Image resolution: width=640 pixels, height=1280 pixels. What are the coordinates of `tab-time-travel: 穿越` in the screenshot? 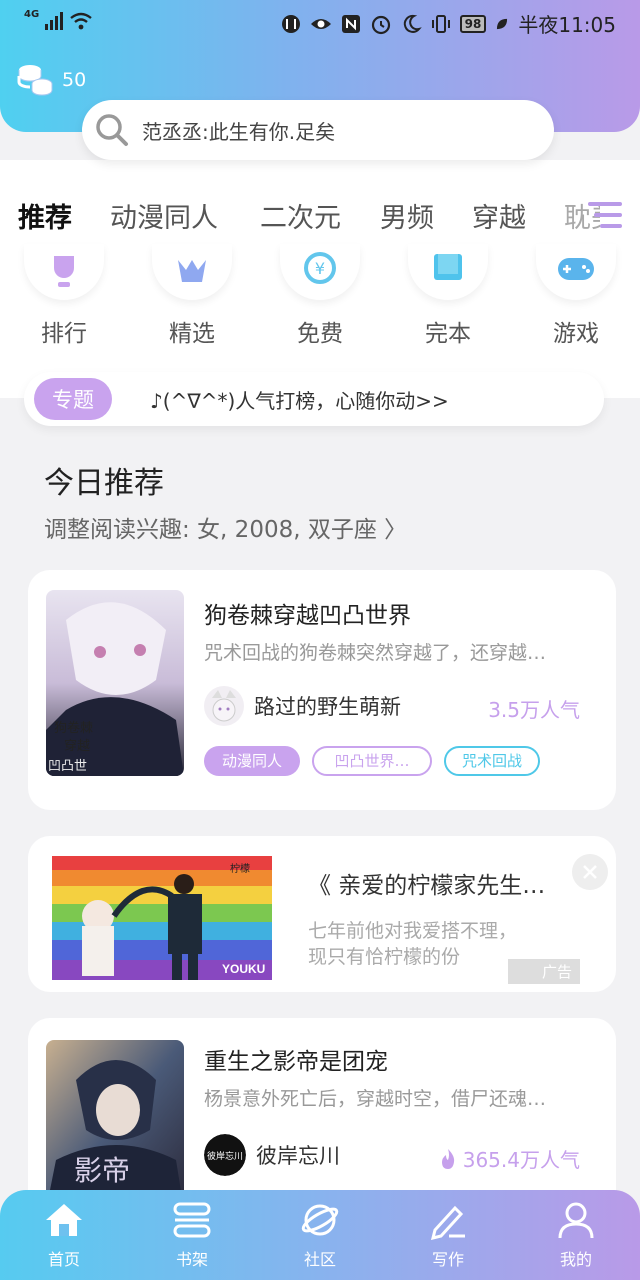 It's located at (499, 215).